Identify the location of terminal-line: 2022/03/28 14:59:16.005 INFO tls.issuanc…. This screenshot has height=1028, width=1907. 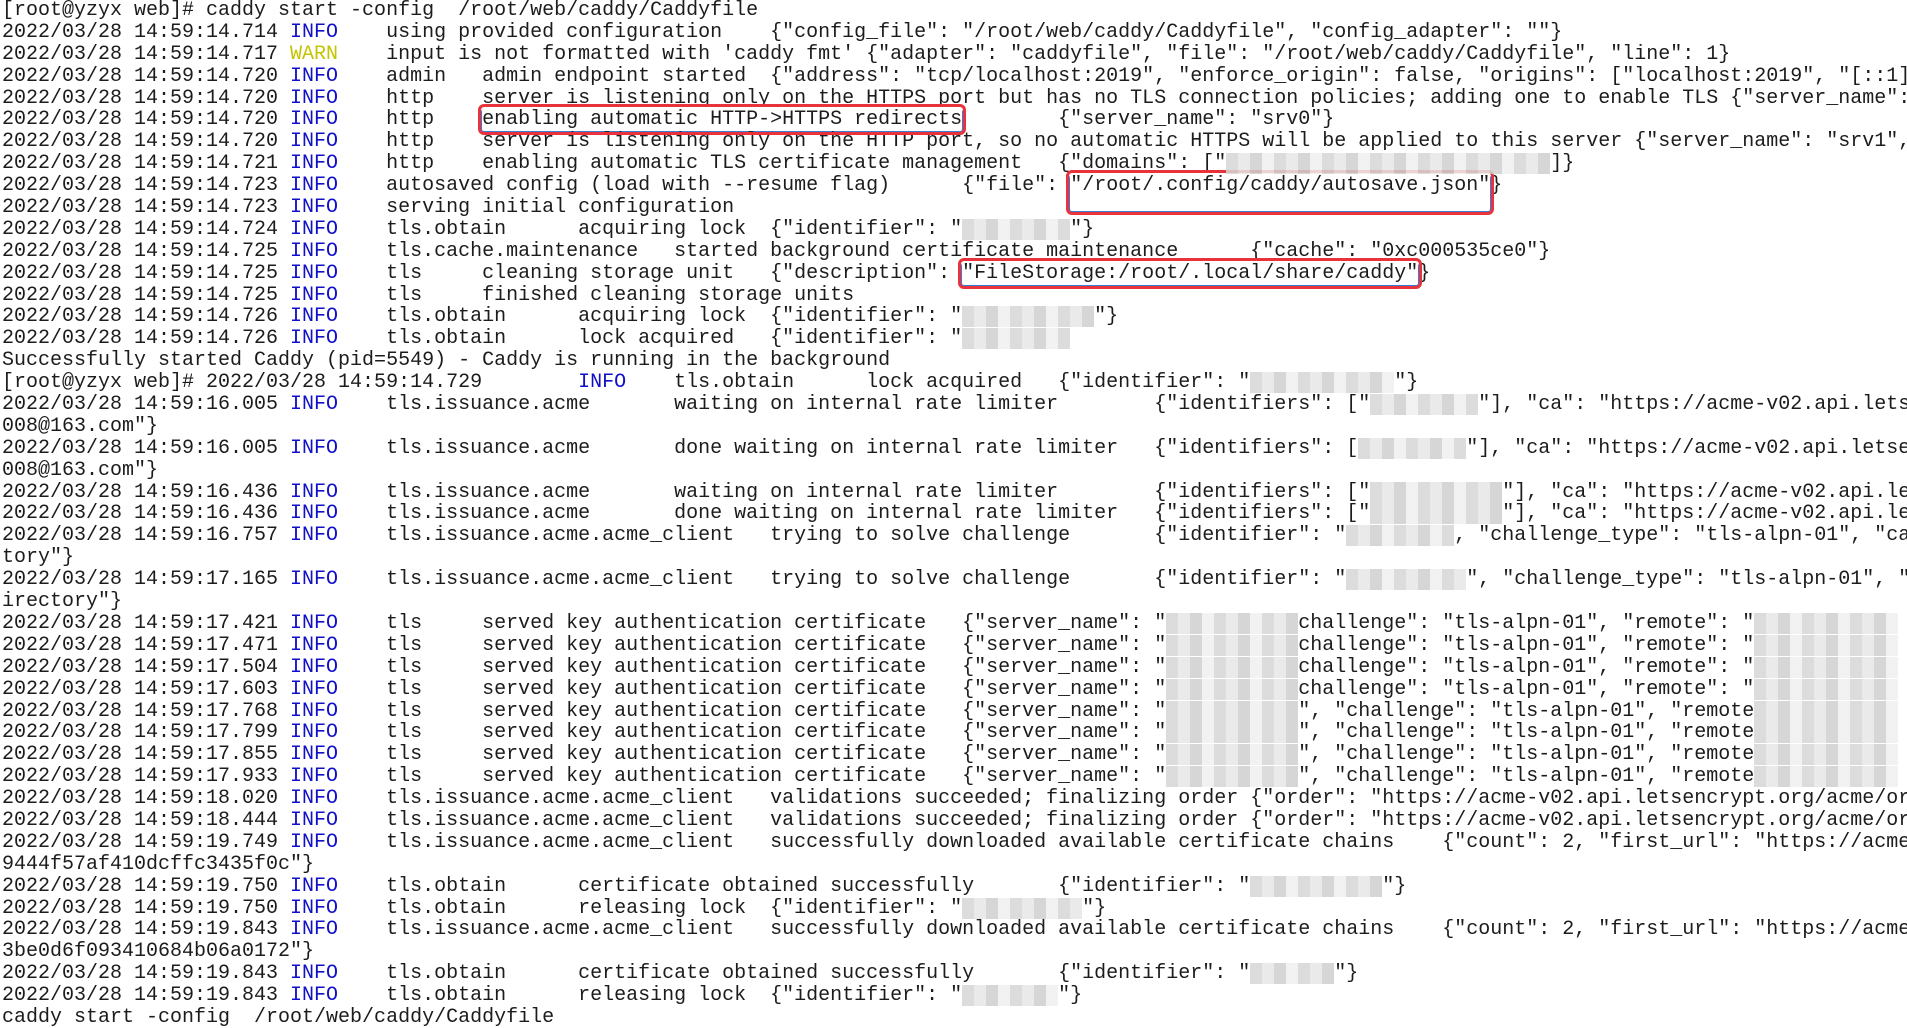
(954, 405).